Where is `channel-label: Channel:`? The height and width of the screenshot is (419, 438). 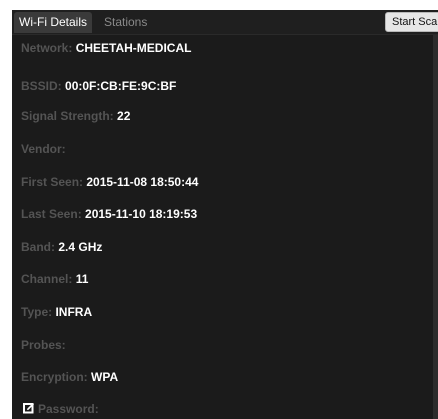 channel-label: Channel: is located at coordinates (47, 279).